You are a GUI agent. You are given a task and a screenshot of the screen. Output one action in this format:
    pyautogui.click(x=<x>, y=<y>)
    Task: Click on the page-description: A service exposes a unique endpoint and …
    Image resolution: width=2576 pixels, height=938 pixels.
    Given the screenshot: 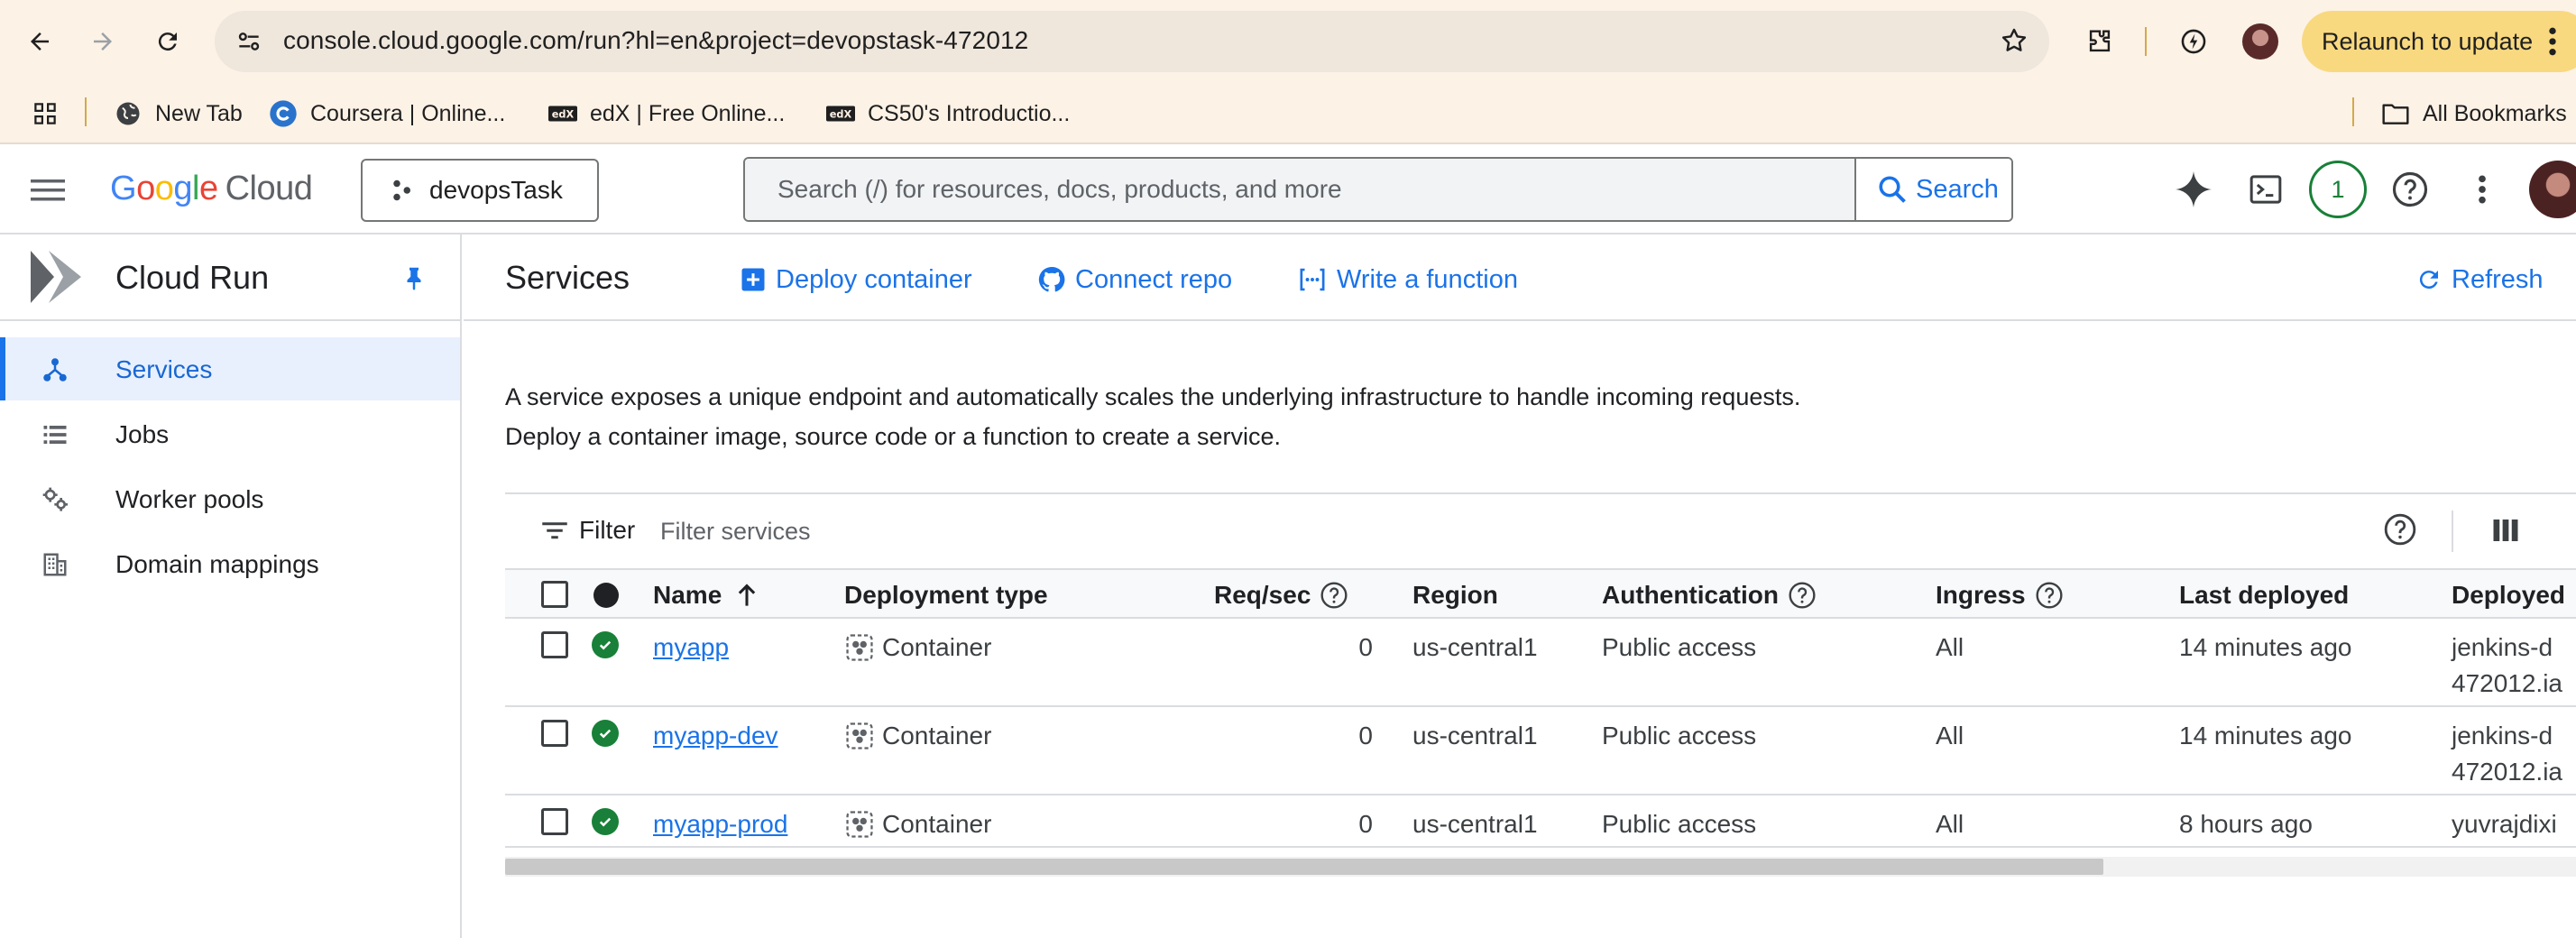 What is the action you would take?
    pyautogui.click(x=1152, y=416)
    